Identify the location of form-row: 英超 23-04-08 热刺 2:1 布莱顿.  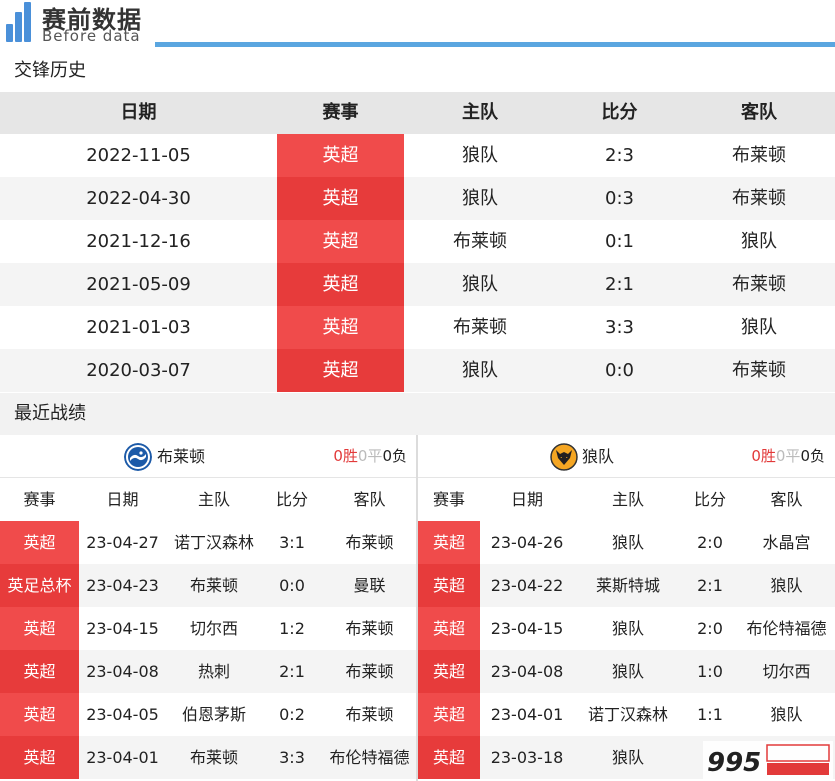
(208, 671).